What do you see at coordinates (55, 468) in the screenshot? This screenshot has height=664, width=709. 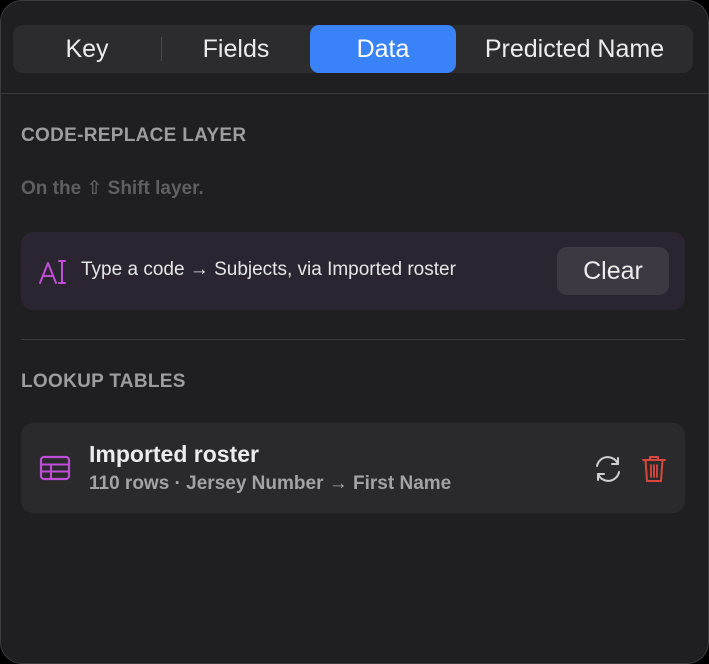 I see `table-icon` at bounding box center [55, 468].